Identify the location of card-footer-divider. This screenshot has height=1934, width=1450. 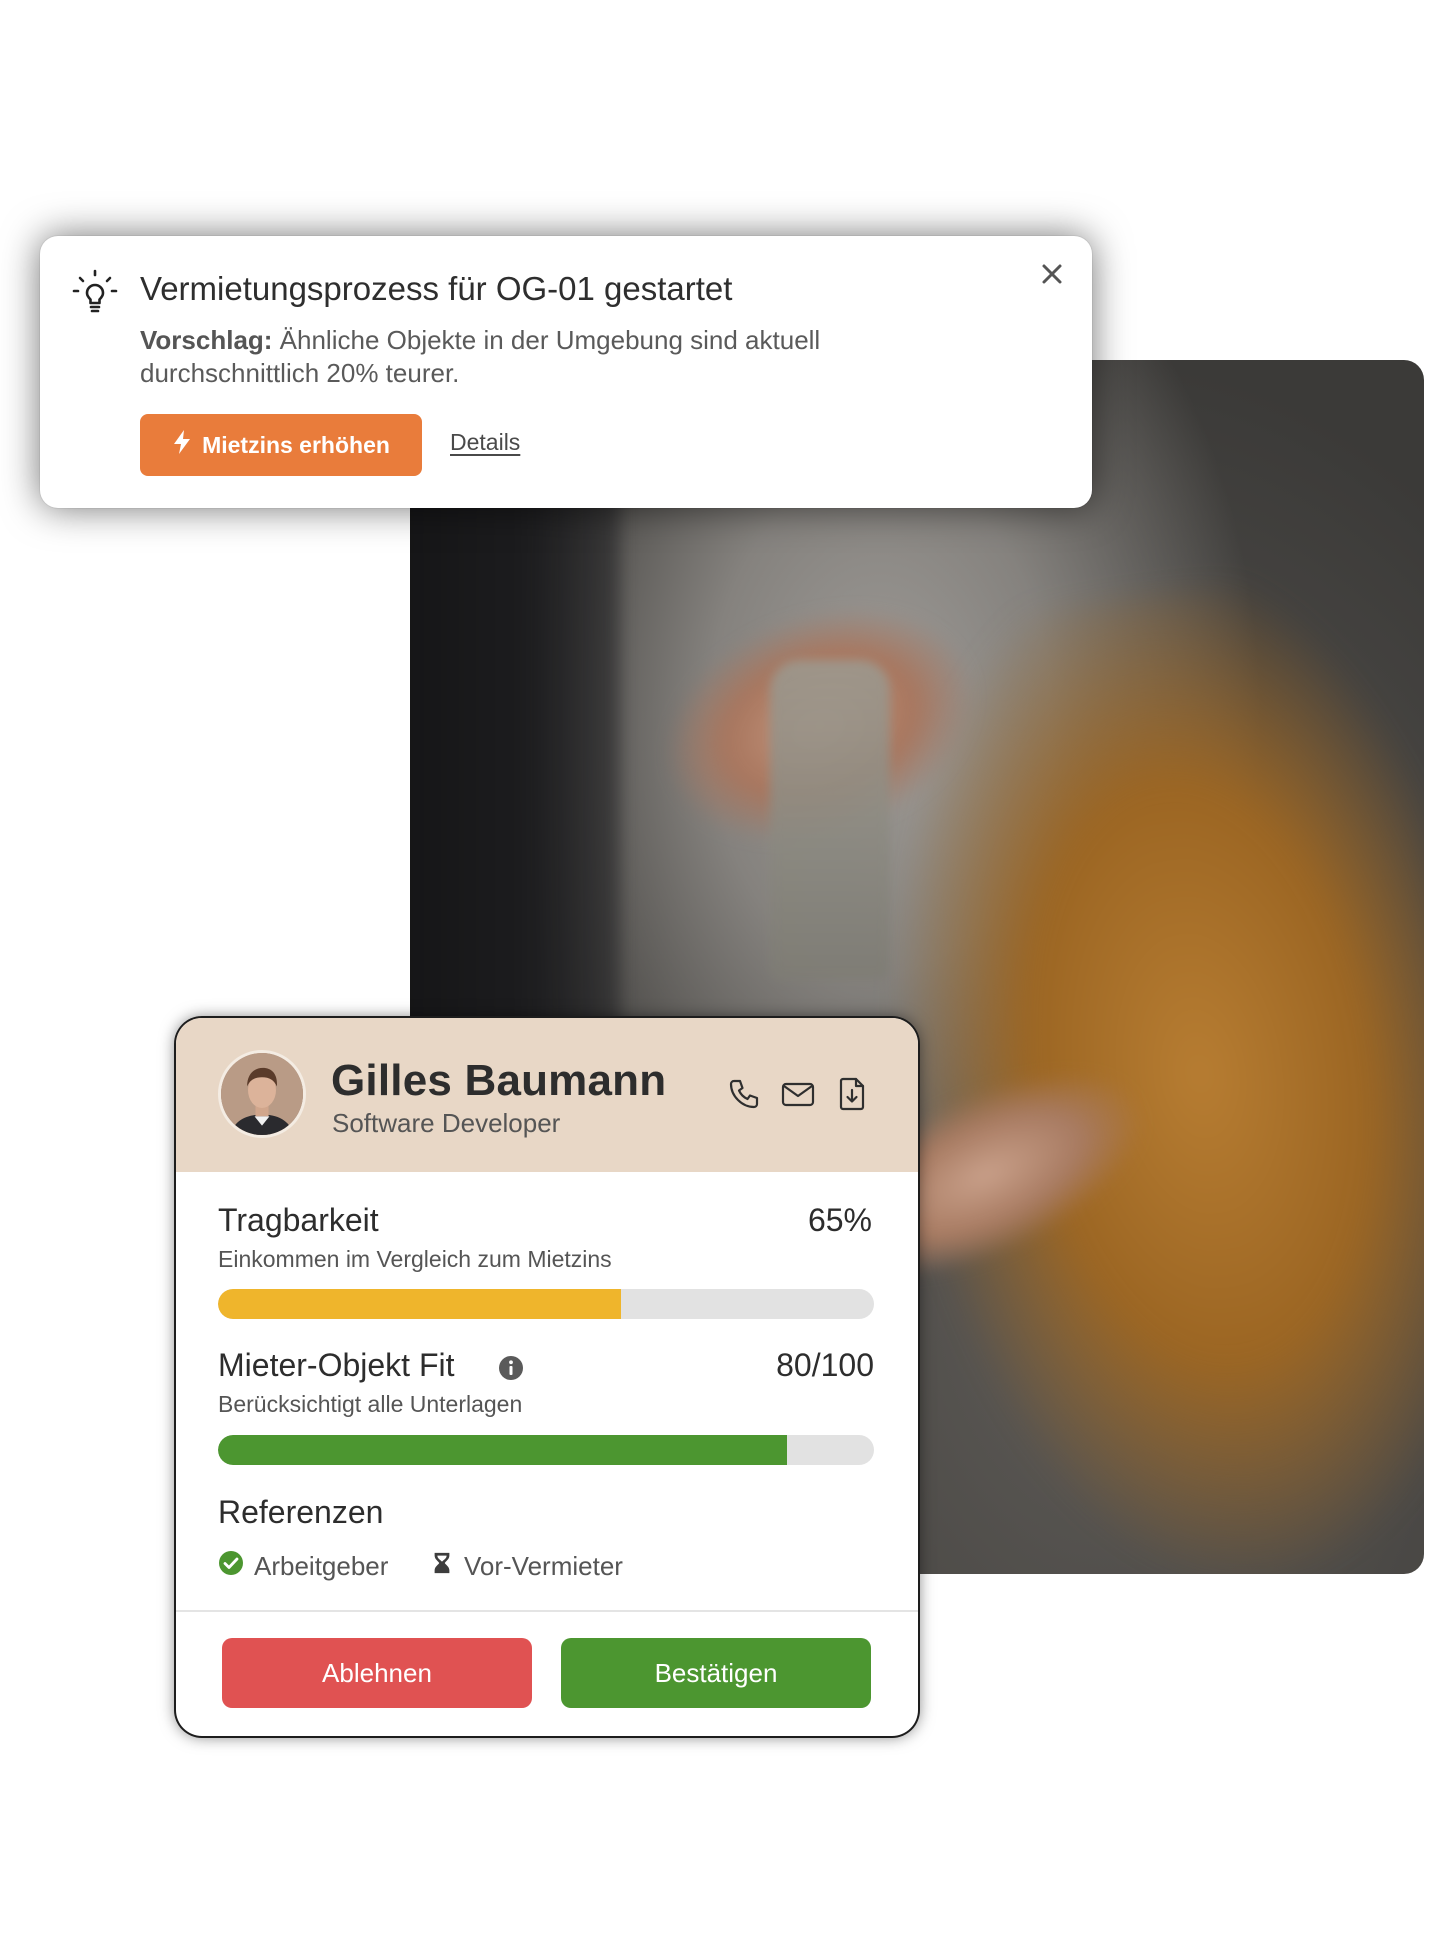
(547, 1611).